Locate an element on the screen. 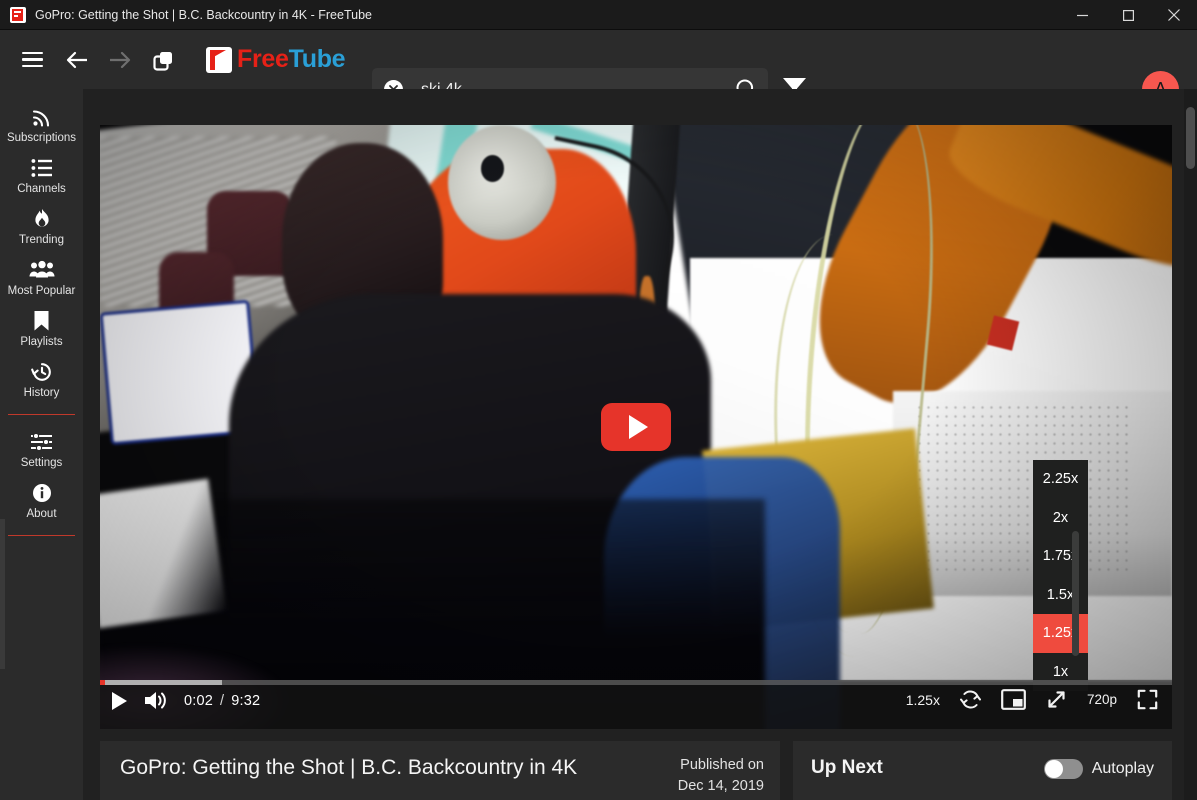 The height and width of the screenshot is (800, 1197). sidebar-item-most-popular: Most Popular is located at coordinates (41, 277).